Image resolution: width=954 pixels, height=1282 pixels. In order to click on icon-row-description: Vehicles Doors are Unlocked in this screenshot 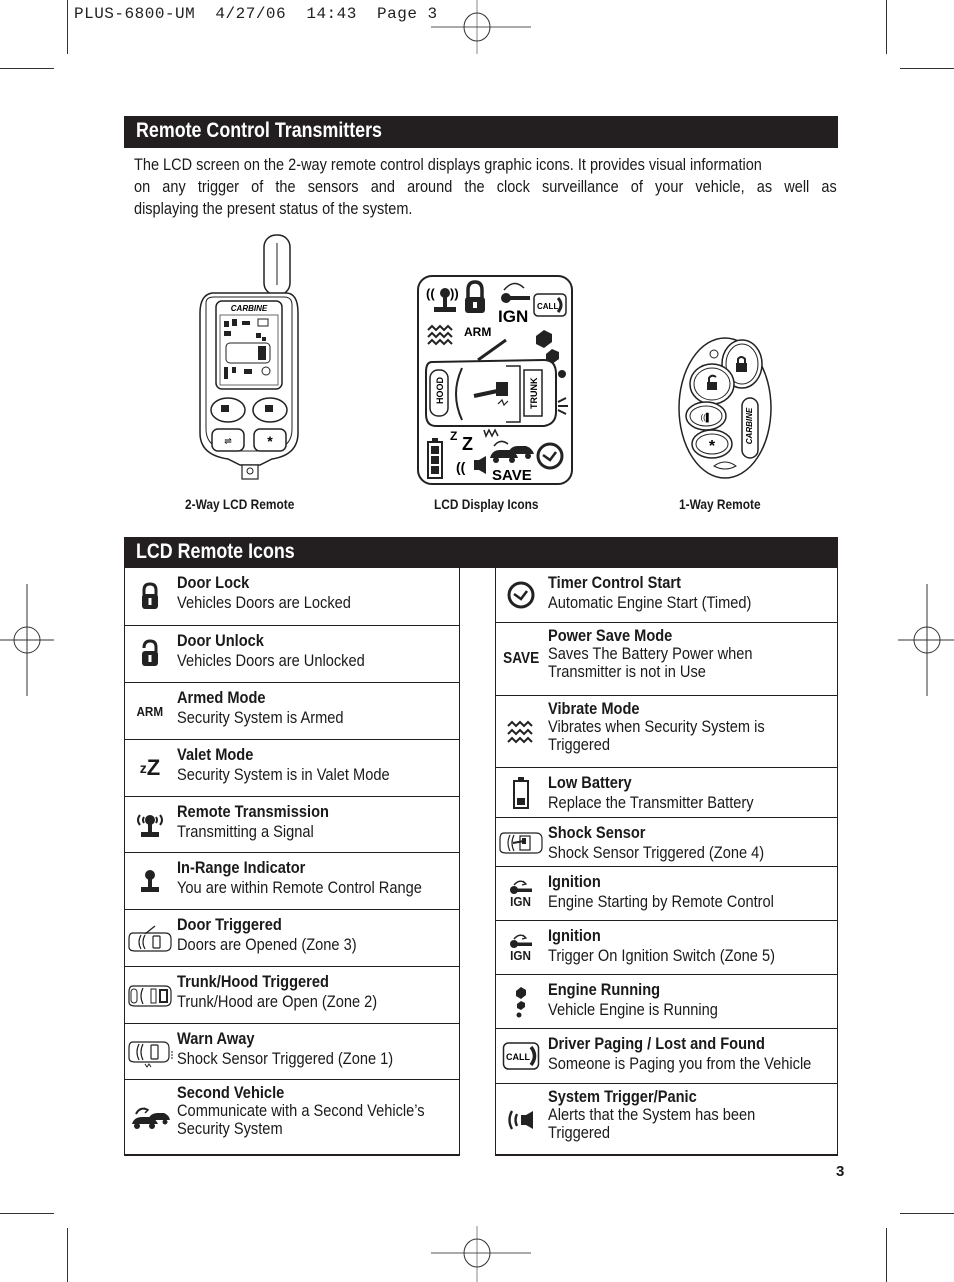, I will do `click(271, 660)`.